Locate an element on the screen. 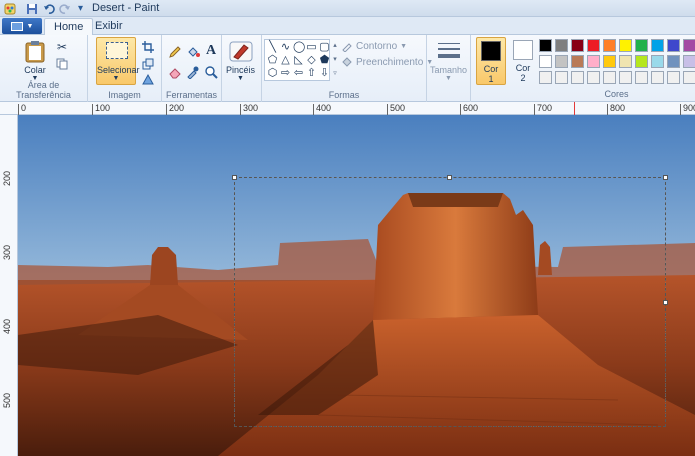 This screenshot has height=456, width=695. title-bar: ▾ Desert - Paint is located at coordinates (347, 8).